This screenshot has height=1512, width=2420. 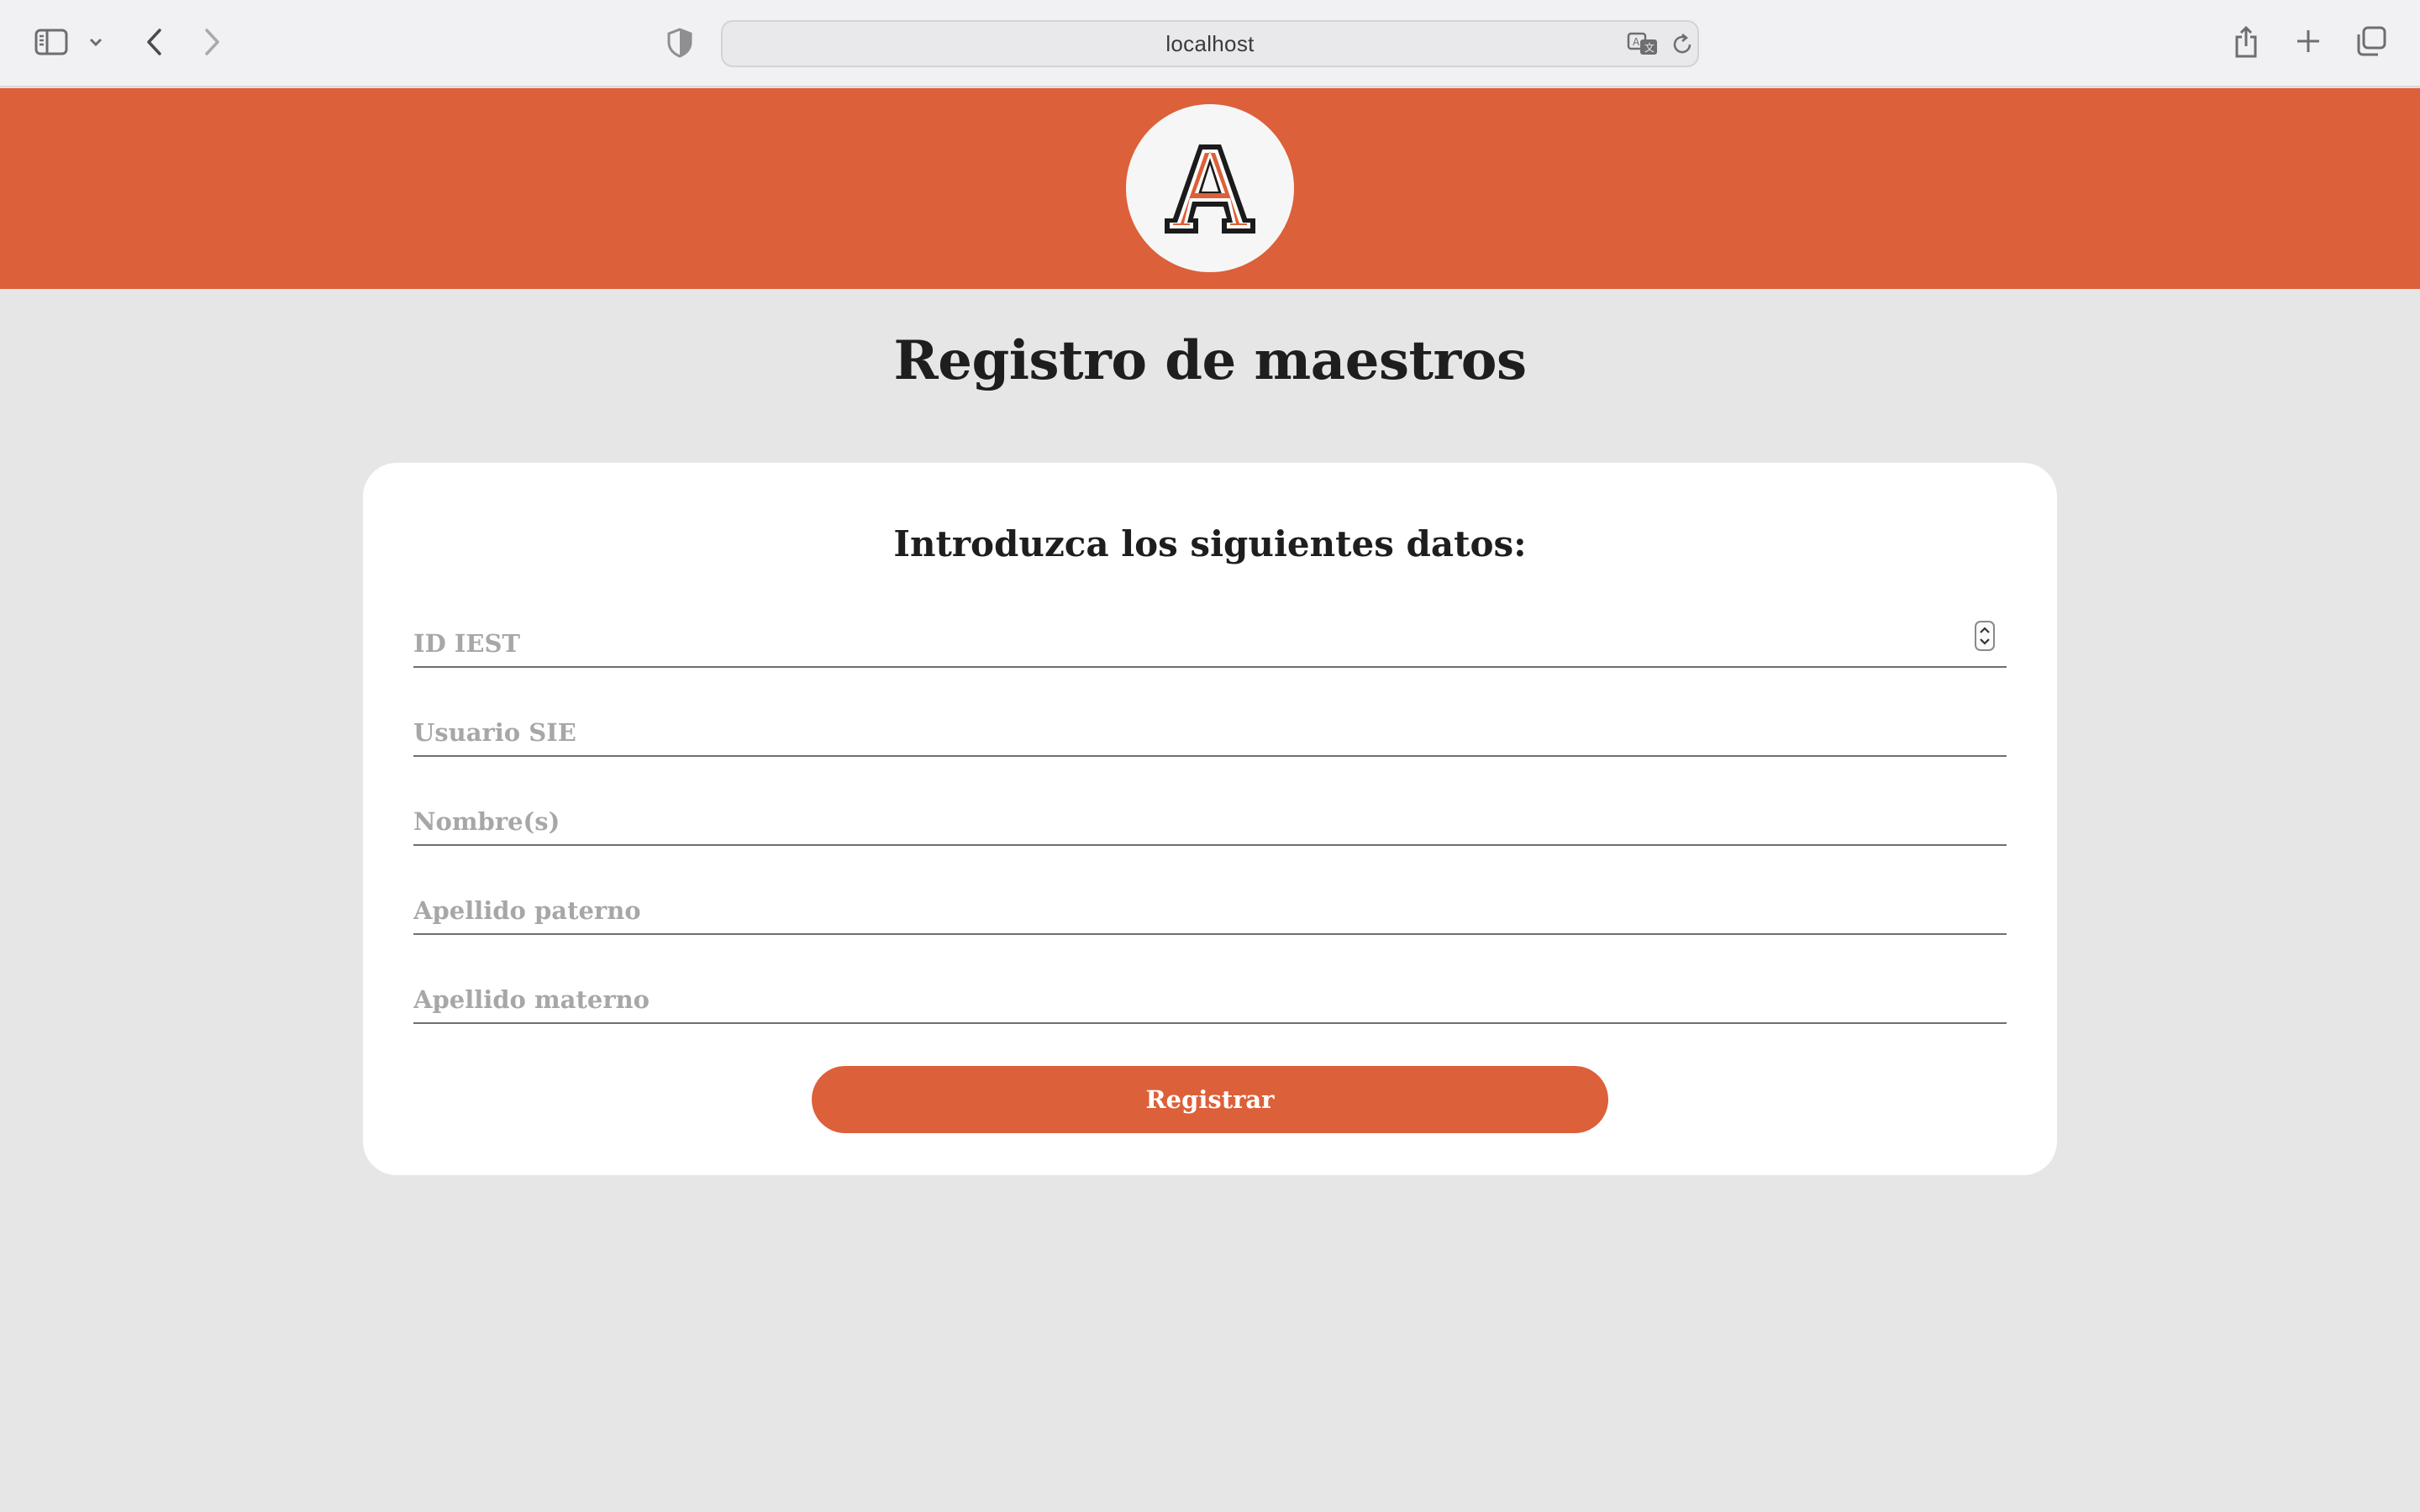 I want to click on apellido-materno-field, so click(x=1210, y=999).